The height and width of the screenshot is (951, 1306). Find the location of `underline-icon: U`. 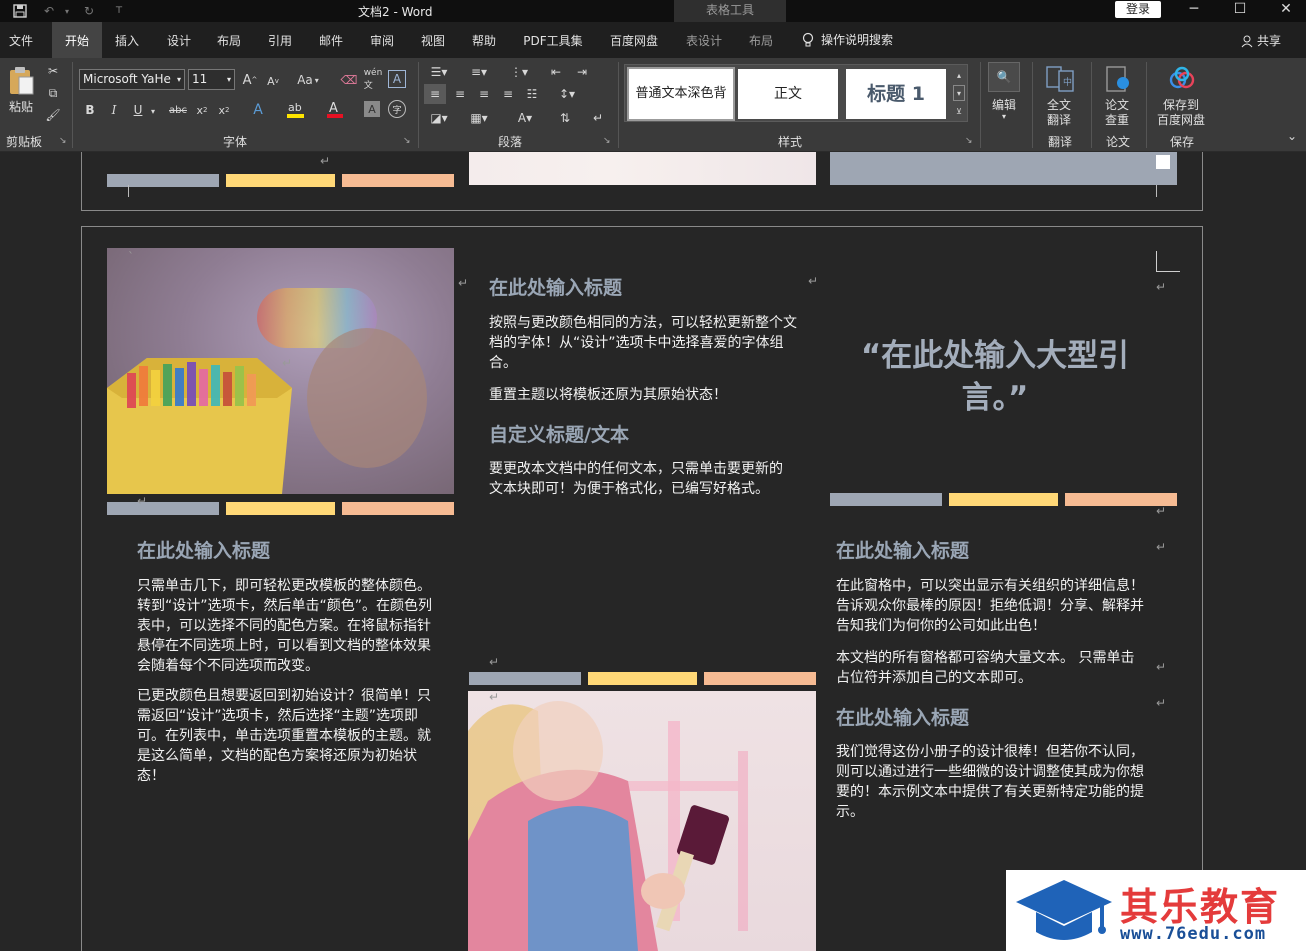

underline-icon: U is located at coordinates (138, 110).